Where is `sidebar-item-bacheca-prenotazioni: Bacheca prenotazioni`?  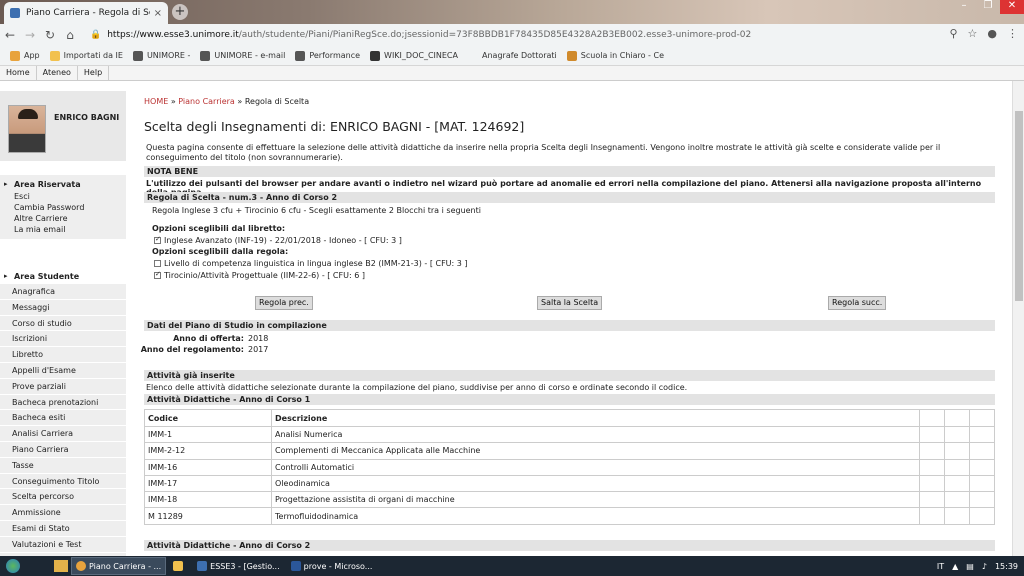
sidebar-item-bacheca-prenotazioni: Bacheca prenotazioni is located at coordinates (63, 403).